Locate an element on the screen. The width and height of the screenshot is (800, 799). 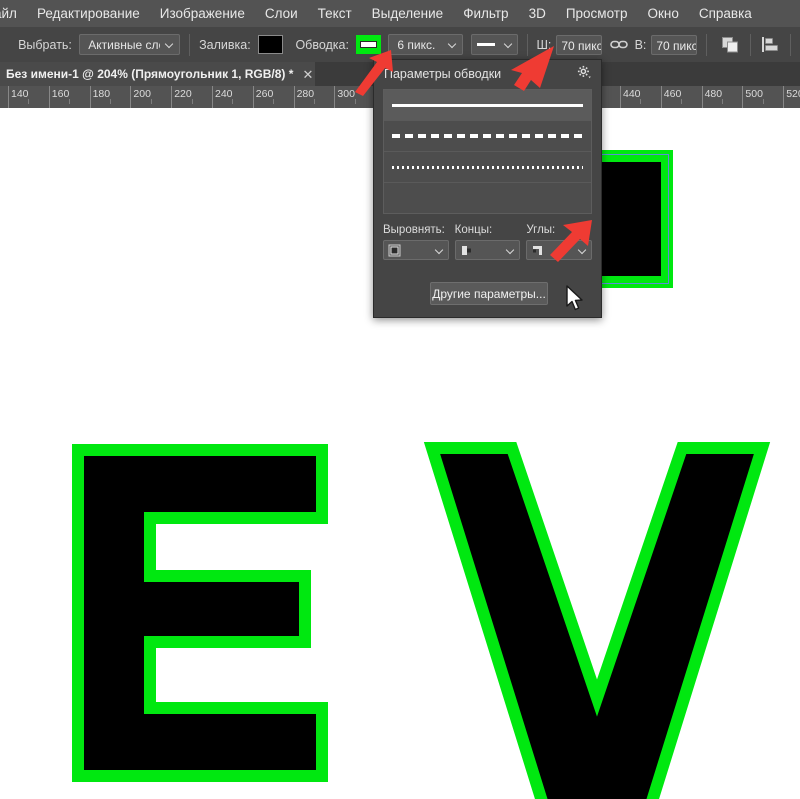
ruler-label: 520 is located at coordinates (793, 94).